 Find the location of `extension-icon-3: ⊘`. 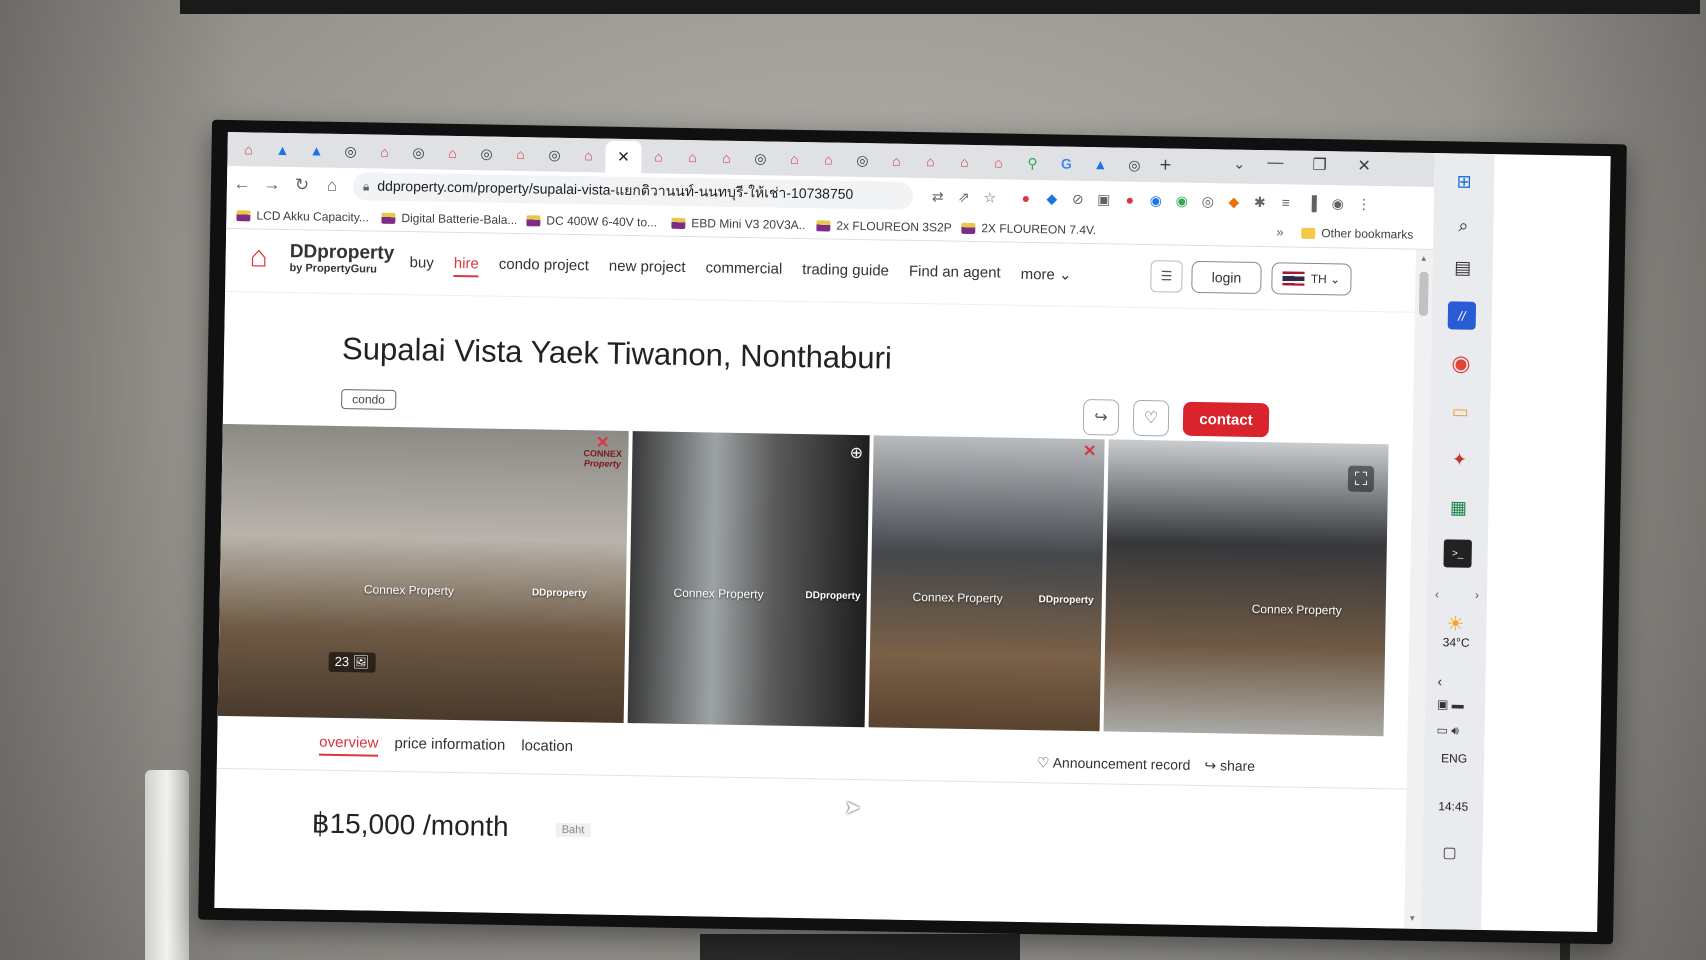

extension-icon-3: ⊘ is located at coordinates (1078, 198).